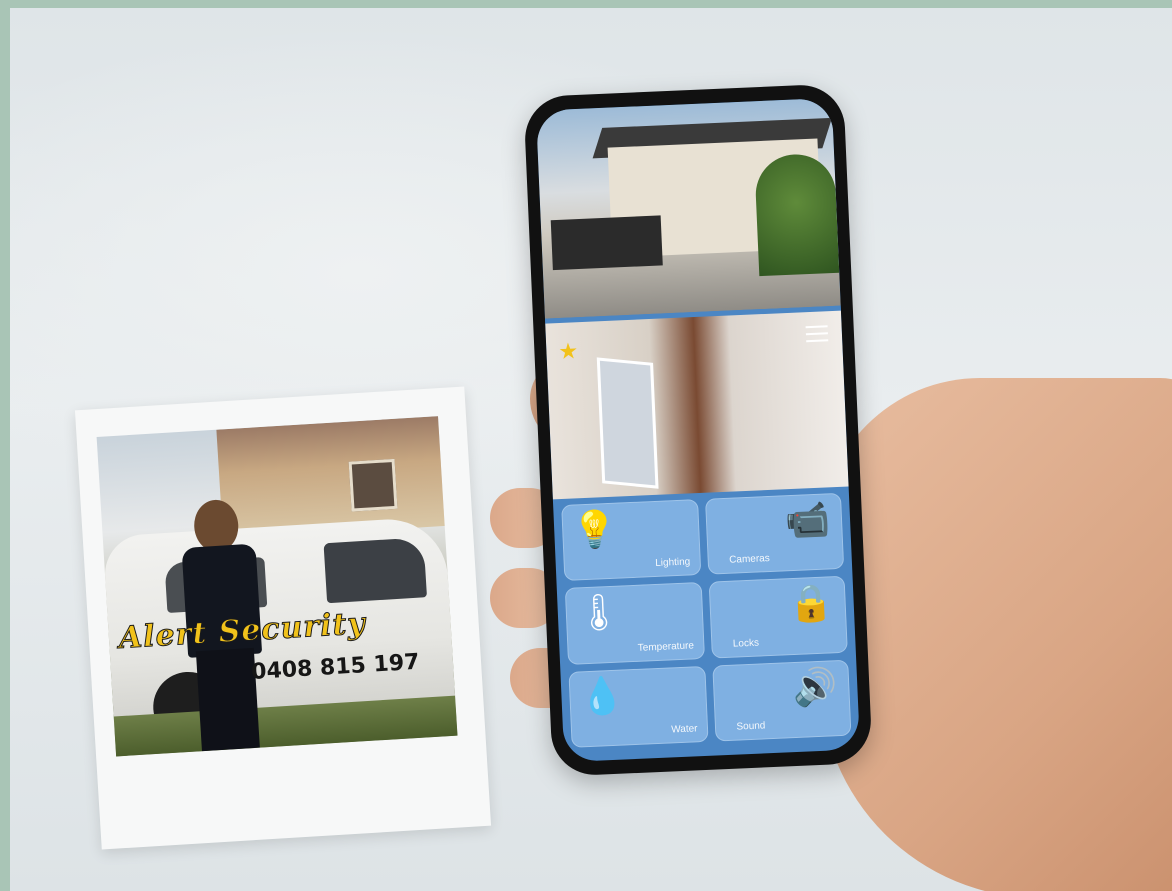 The height and width of the screenshot is (891, 1172). Describe the element at coordinates (749, 560) in the screenshot. I see `tile-label: Cameras` at that location.